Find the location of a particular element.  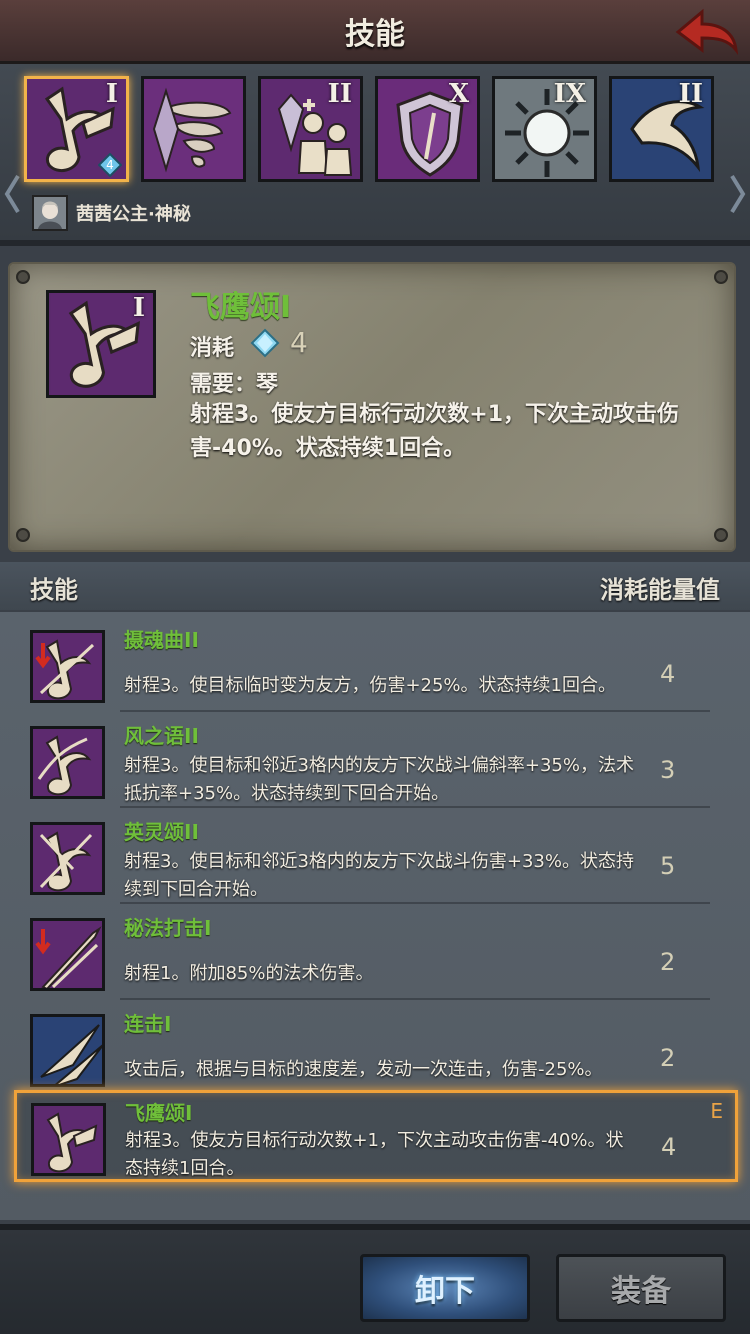

hero-tag: 茜茜公主·神秘 is located at coordinates (111, 213).